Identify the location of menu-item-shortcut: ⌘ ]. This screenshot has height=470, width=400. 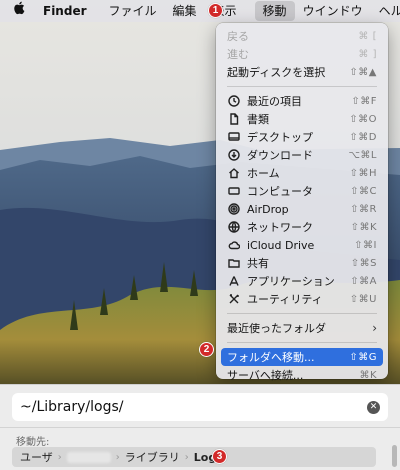
(367, 54).